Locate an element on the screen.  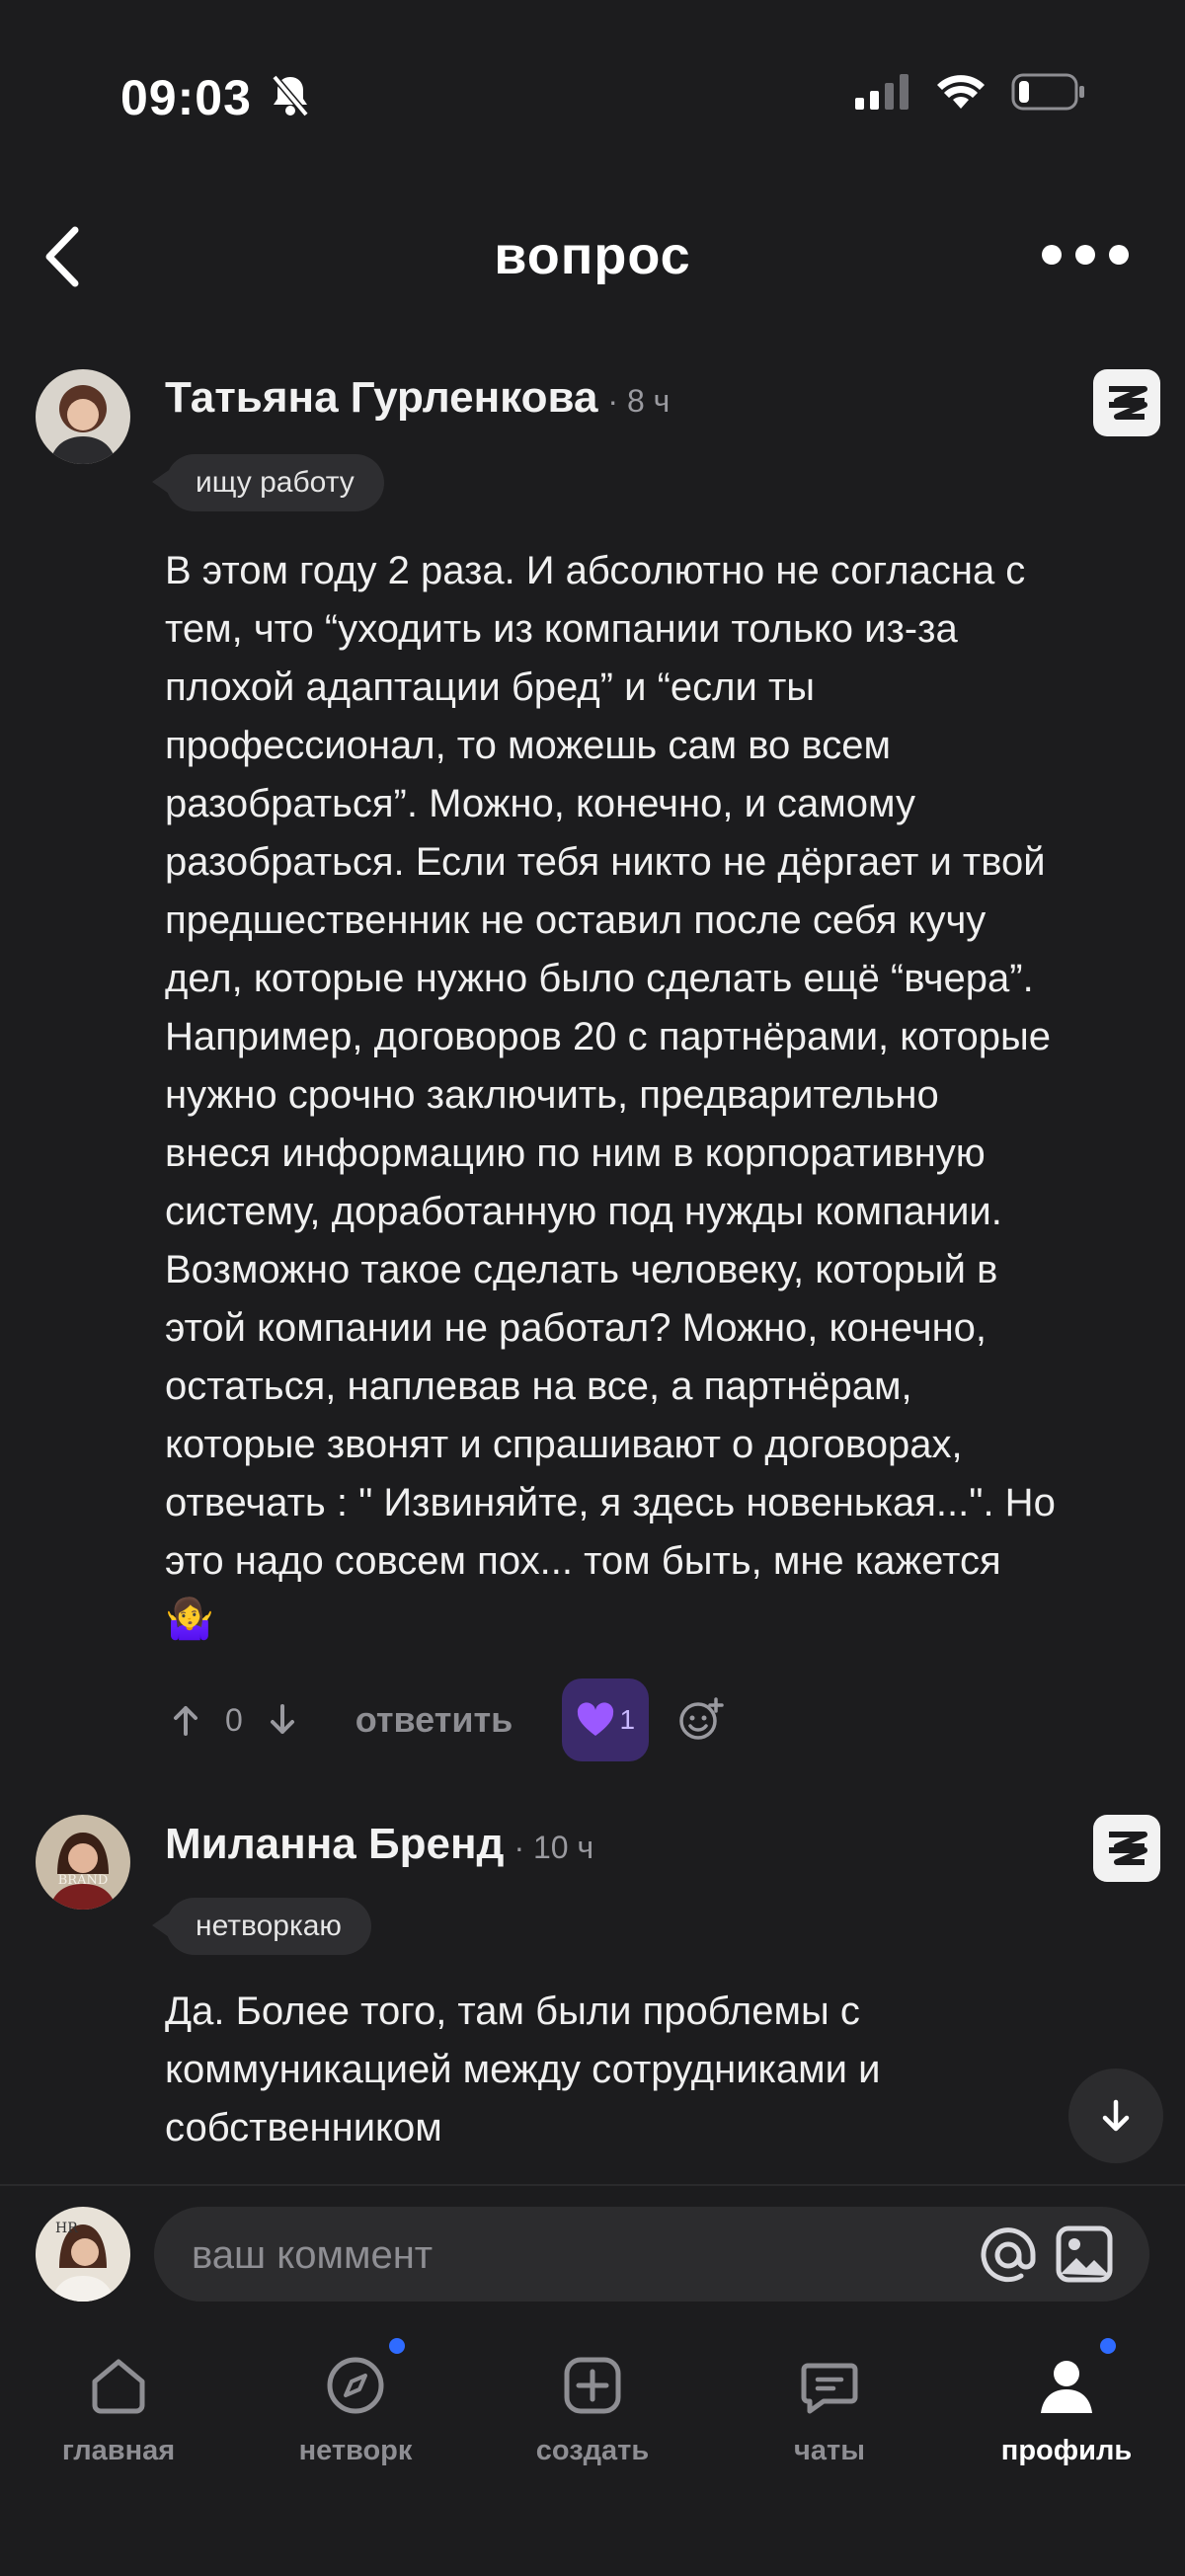
profile-icon is located at coordinates (1066, 2387).